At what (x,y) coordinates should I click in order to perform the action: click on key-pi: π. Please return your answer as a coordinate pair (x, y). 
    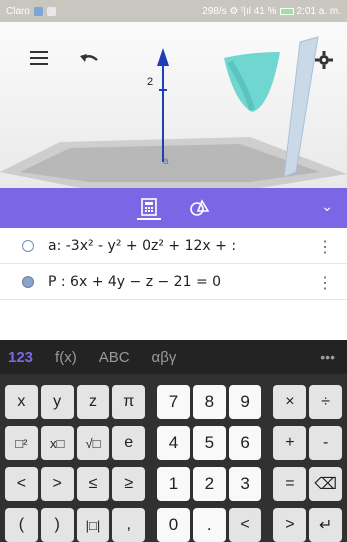
    Looking at the image, I should click on (129, 402).